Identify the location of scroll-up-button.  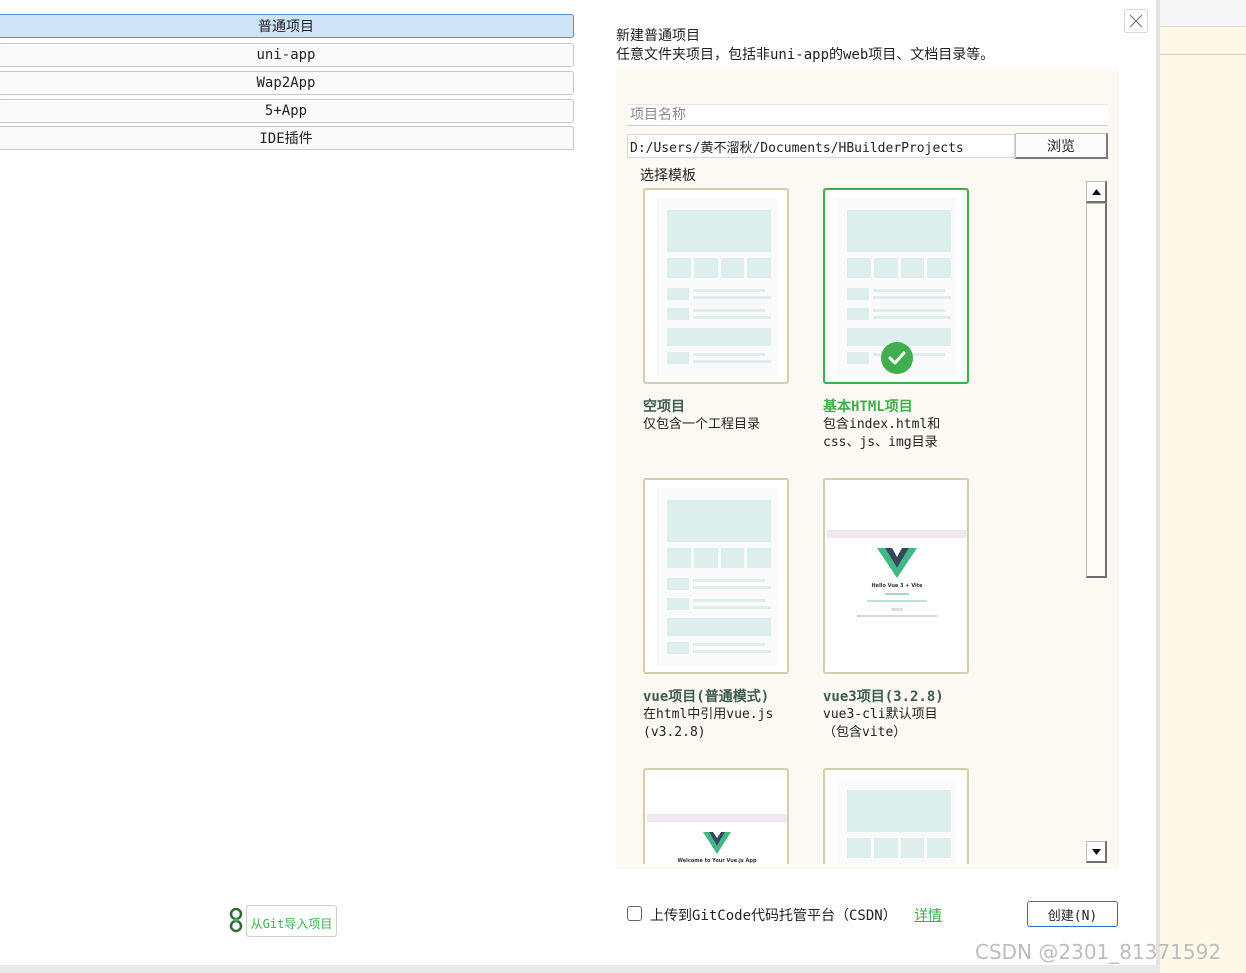
(1096, 192).